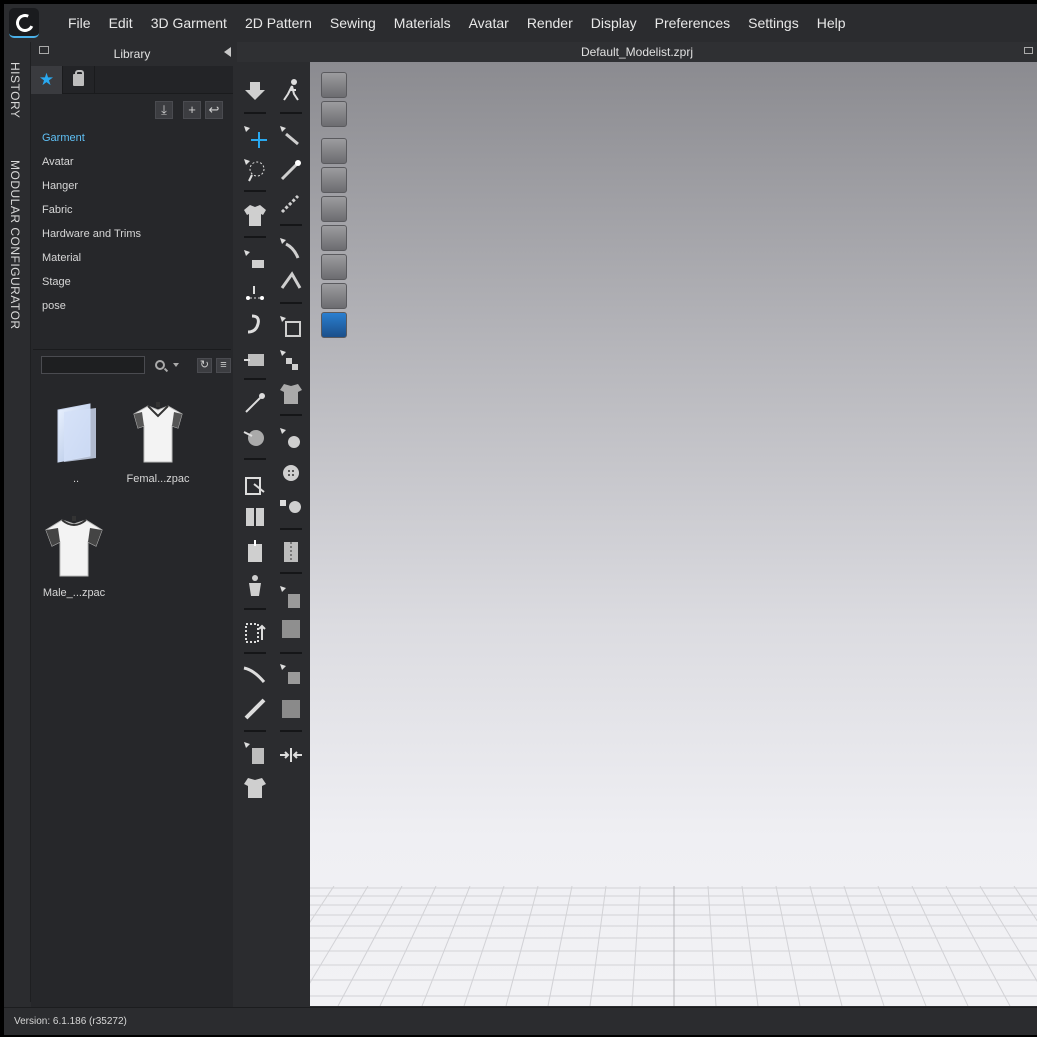 The height and width of the screenshot is (1037, 1037). What do you see at coordinates (132, 110) in the screenshot?
I see `library-actions: ⤓ + ↩` at bounding box center [132, 110].